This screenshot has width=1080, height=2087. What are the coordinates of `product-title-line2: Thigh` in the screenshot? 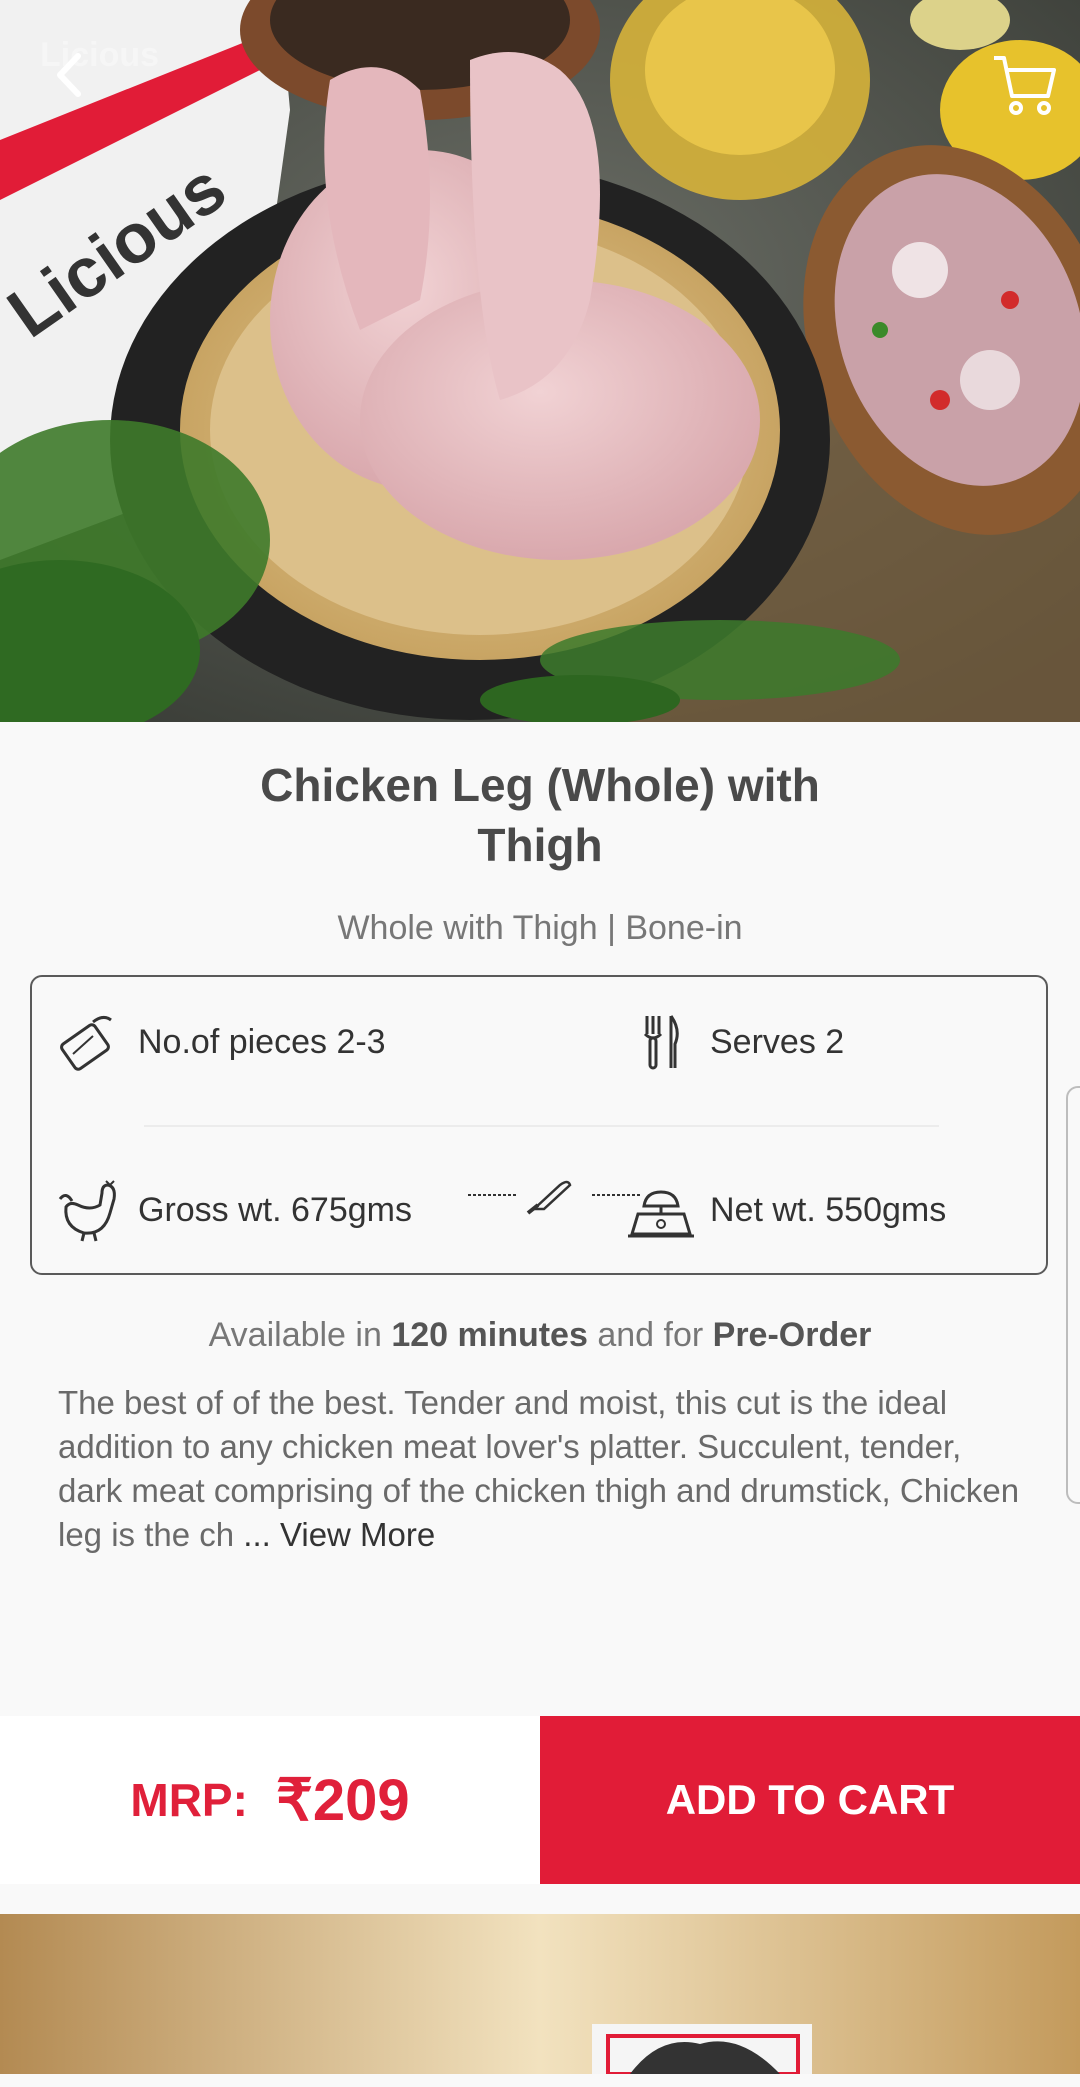 It's located at (540, 845).